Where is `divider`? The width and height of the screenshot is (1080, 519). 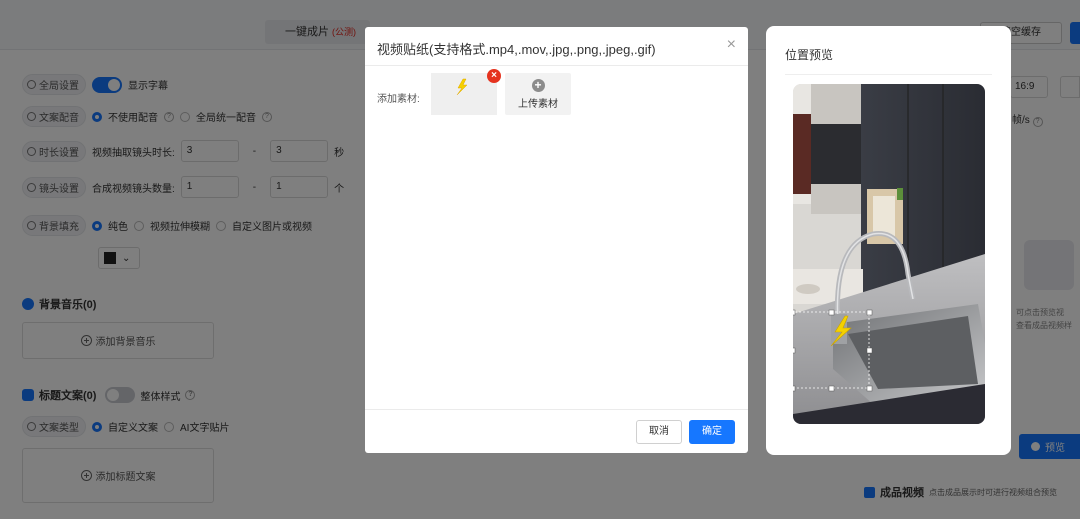
divider is located at coordinates (888, 74).